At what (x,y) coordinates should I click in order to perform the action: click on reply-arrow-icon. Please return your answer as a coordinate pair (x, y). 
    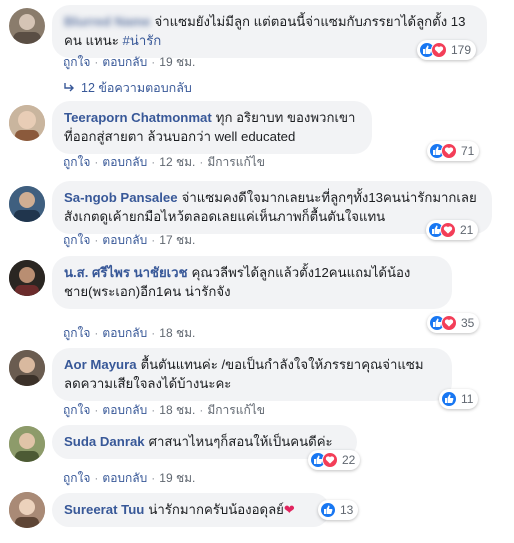
    Looking at the image, I should click on (69, 87).